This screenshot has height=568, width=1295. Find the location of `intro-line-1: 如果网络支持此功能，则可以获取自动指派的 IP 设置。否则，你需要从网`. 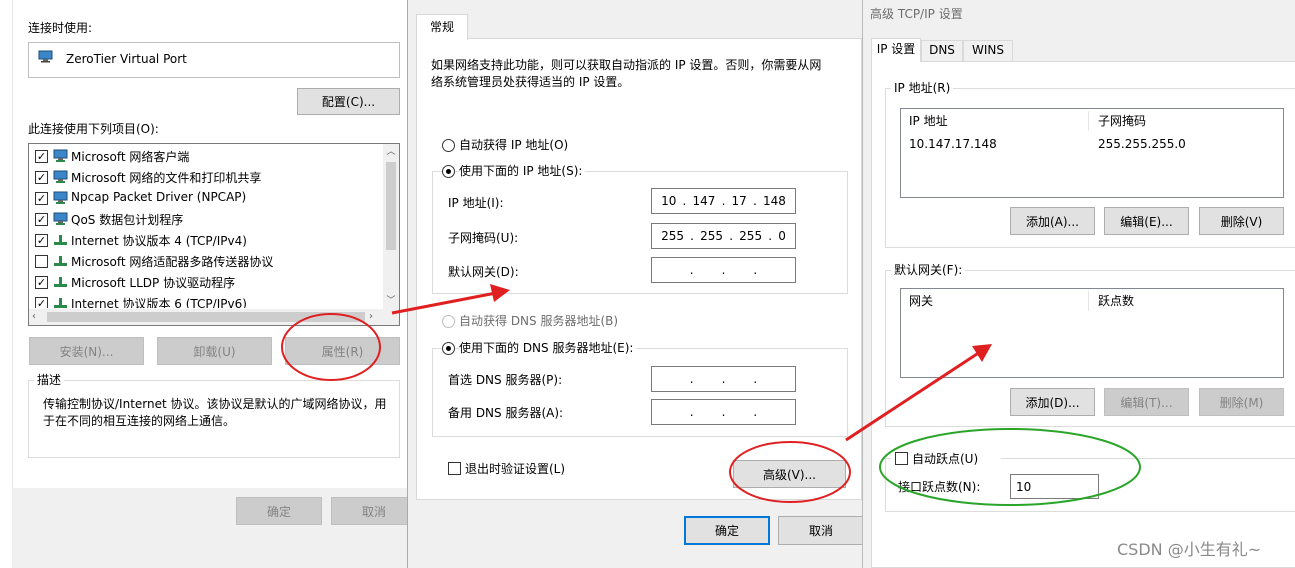

intro-line-1: 如果网络支持此功能，则可以获取自动指派的 IP 设置。否则，你需要从网 is located at coordinates (626, 65).